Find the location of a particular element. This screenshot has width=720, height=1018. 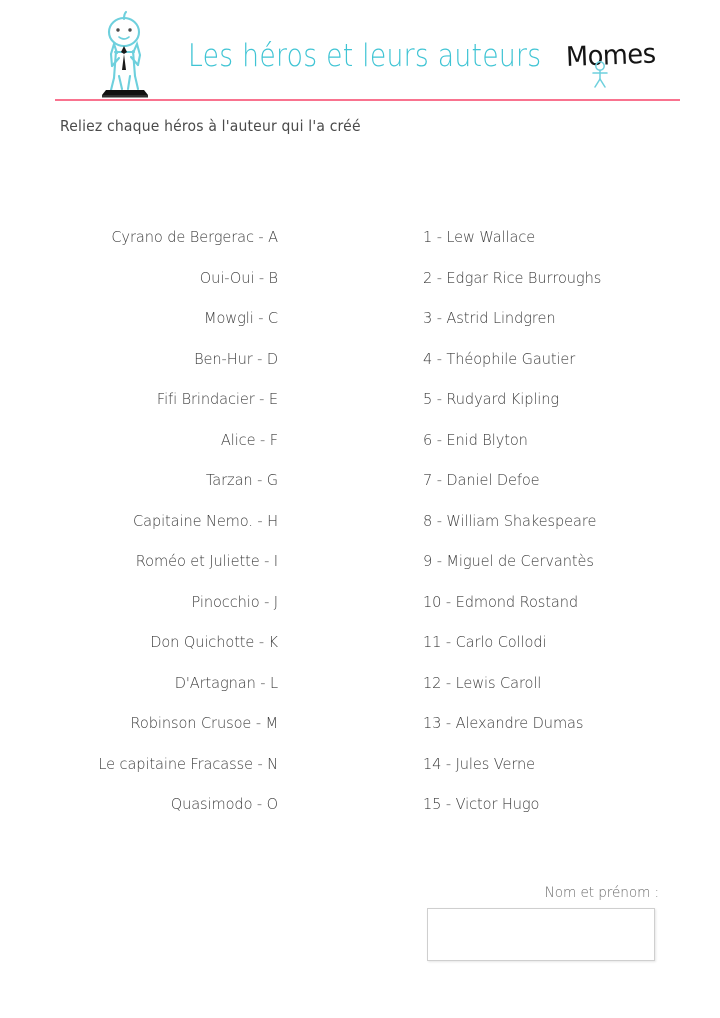

match-row: Robinson Crusoe - M 13 - Alexandre Dumas is located at coordinates (360, 734).